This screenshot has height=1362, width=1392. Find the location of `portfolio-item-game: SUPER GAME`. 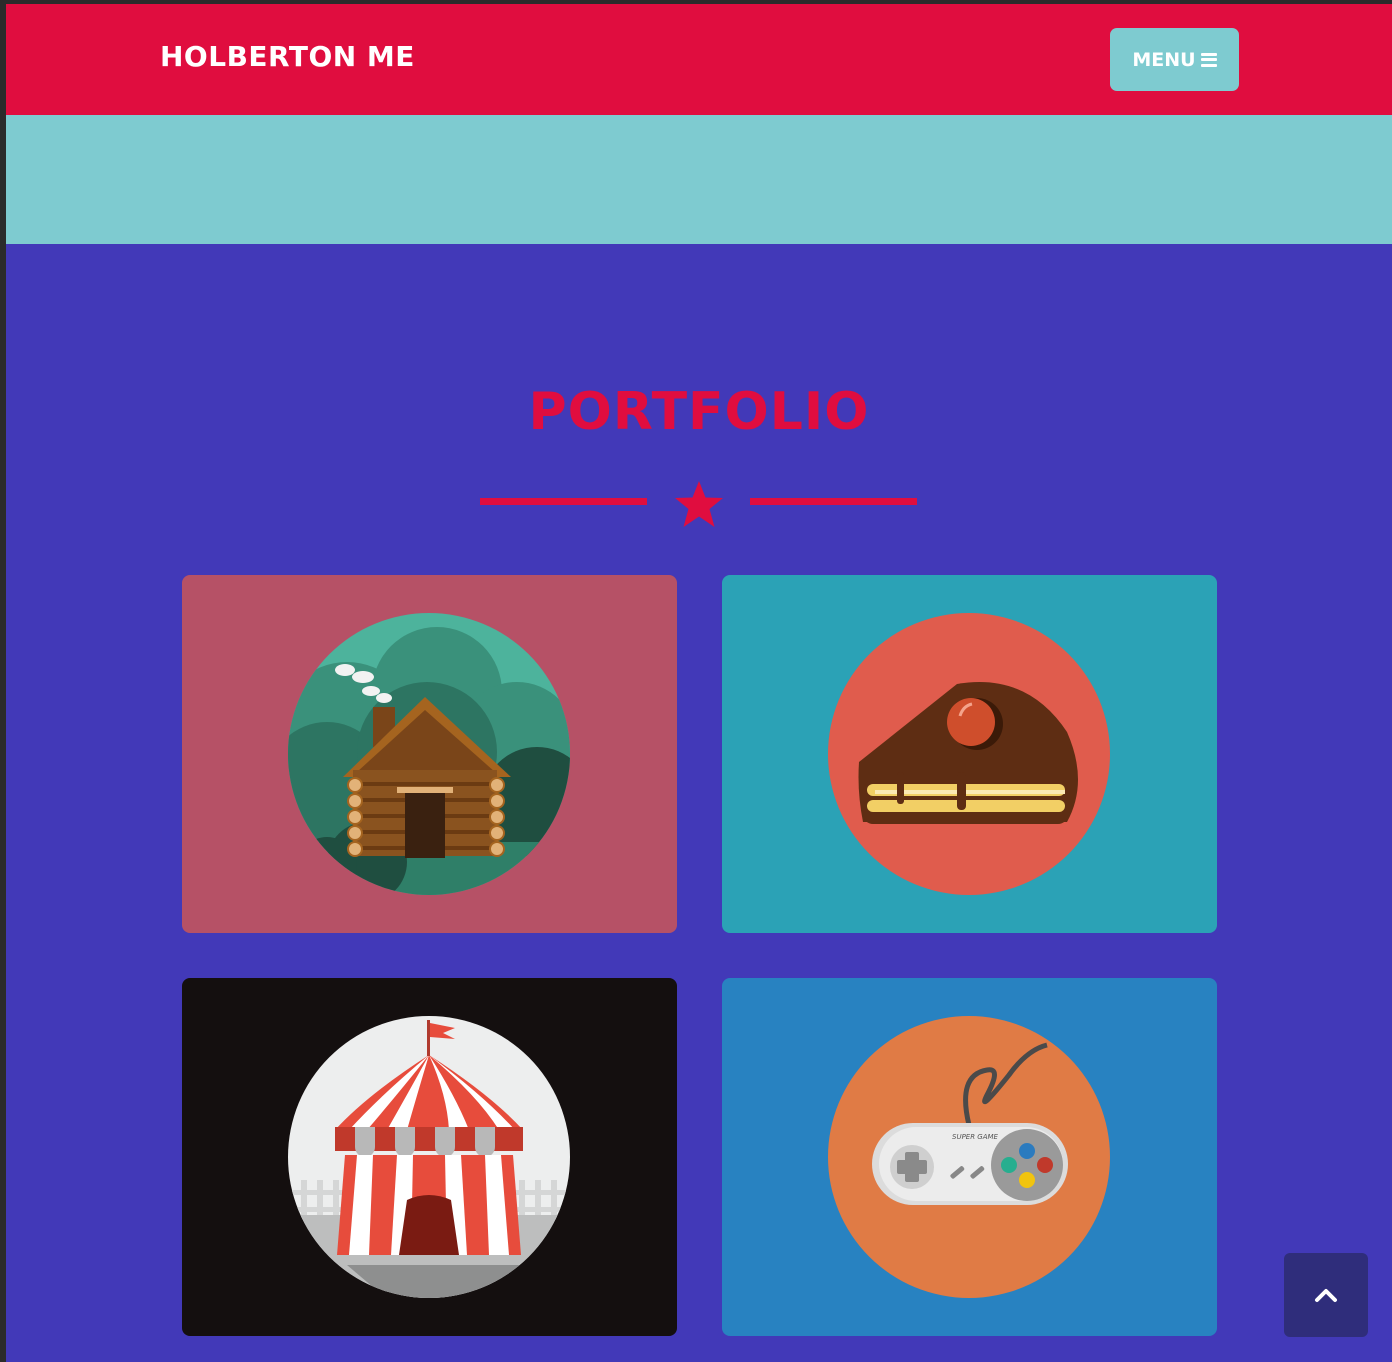

portfolio-item-game: SUPER GAME is located at coordinates (969, 1157).